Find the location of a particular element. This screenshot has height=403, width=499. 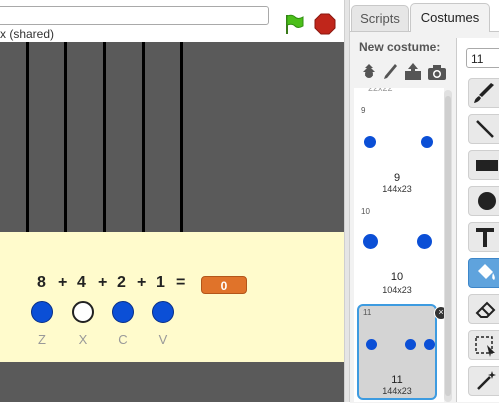

tab-costumes: Costumes is located at coordinates (450, 17).